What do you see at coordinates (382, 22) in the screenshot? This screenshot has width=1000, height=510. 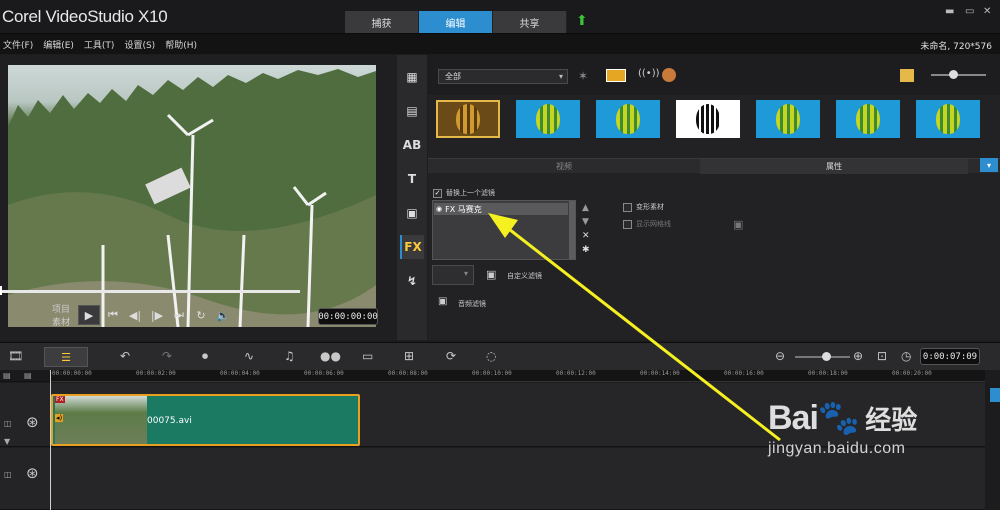 I see `tab-capture: 捕获` at bounding box center [382, 22].